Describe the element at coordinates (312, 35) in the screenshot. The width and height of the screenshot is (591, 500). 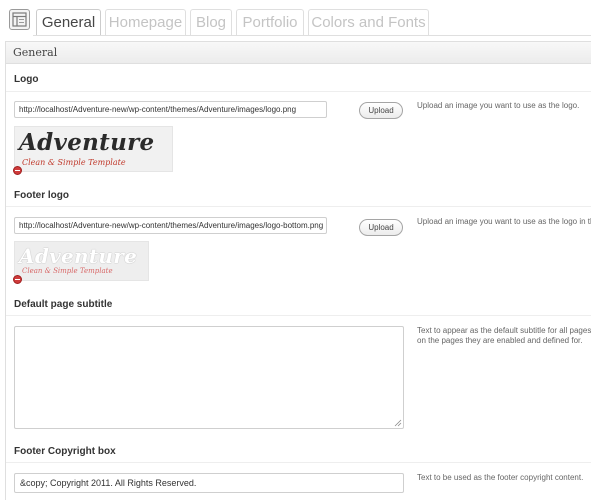
I see `tab-divider` at that location.